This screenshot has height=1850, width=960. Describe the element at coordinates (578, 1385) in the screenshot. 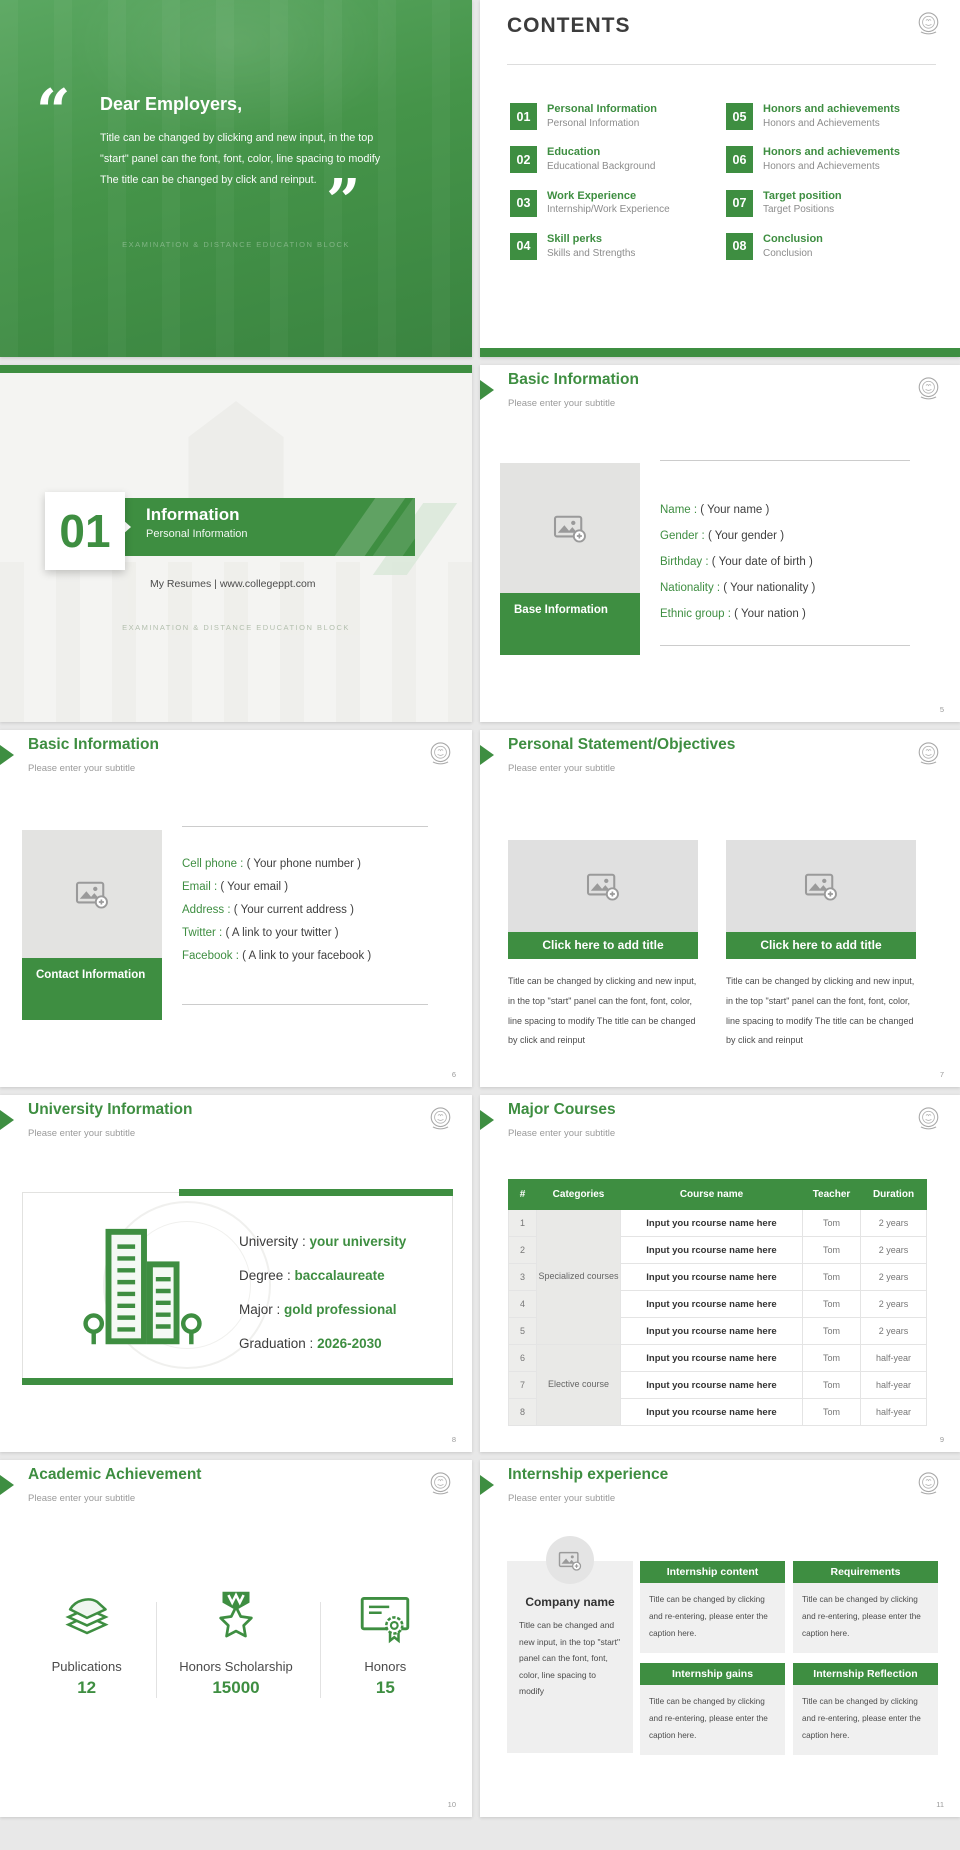

I see `cell-category: Elective course` at that location.